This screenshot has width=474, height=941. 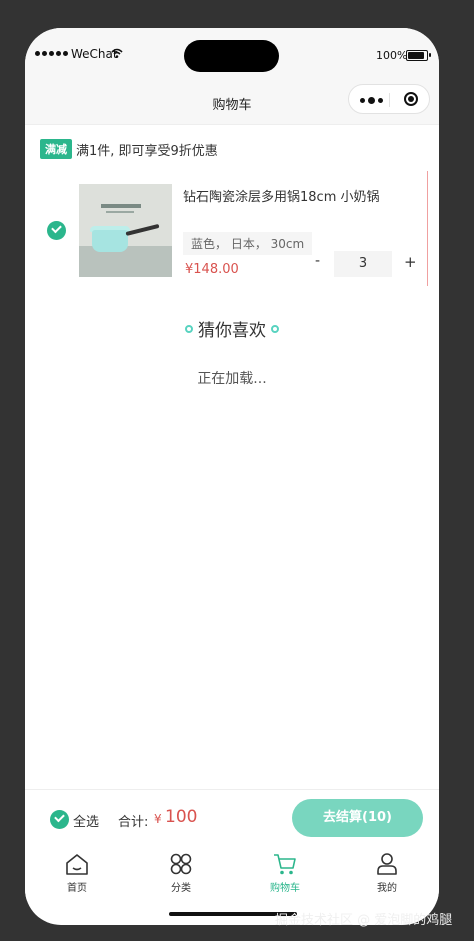 What do you see at coordinates (387, 888) in the screenshot?
I see `tab-label: 我的` at bounding box center [387, 888].